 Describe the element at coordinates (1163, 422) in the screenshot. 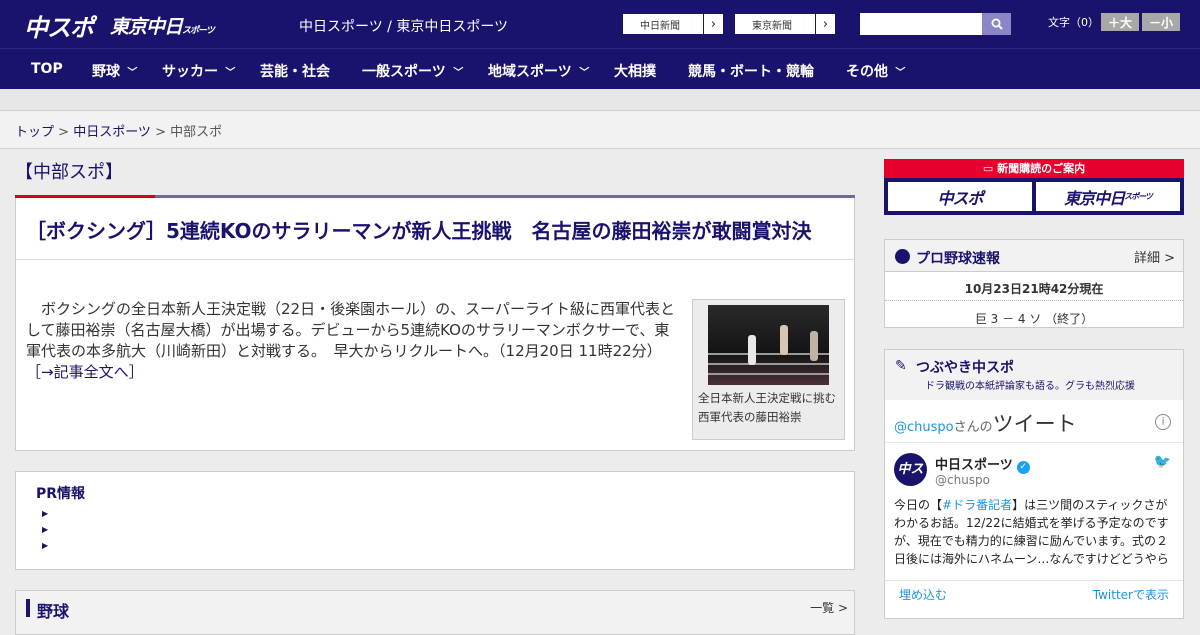

I see `info-icon: i` at that location.